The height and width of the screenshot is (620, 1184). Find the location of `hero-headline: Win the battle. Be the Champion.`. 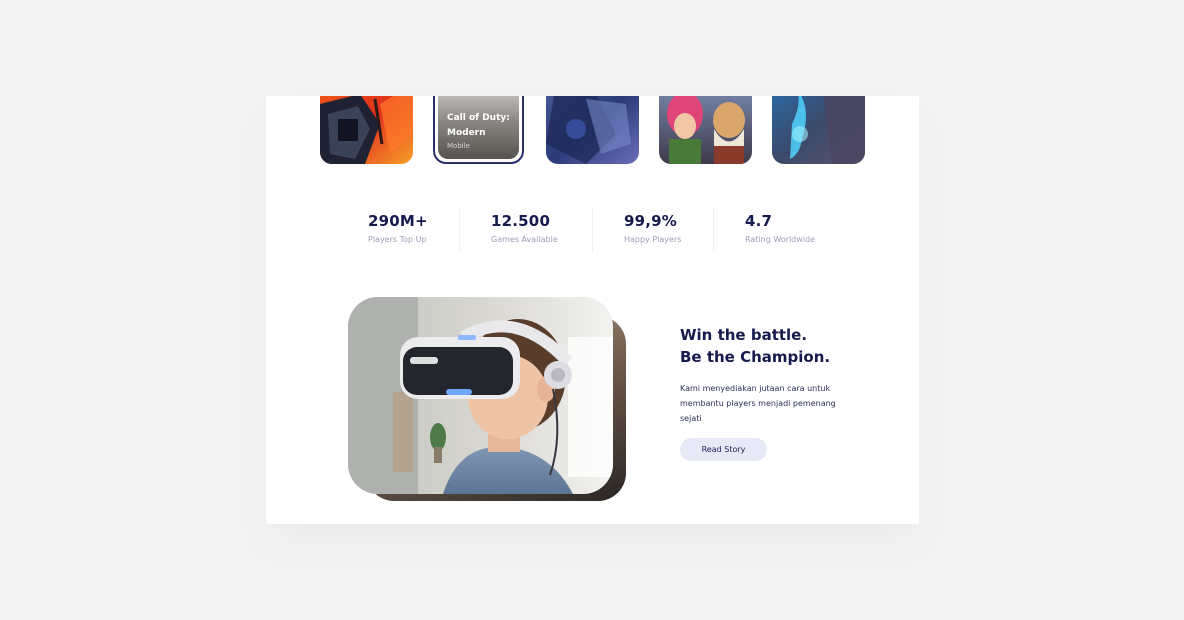

hero-headline: Win the battle. Be the Champion. is located at coordinates (755, 346).